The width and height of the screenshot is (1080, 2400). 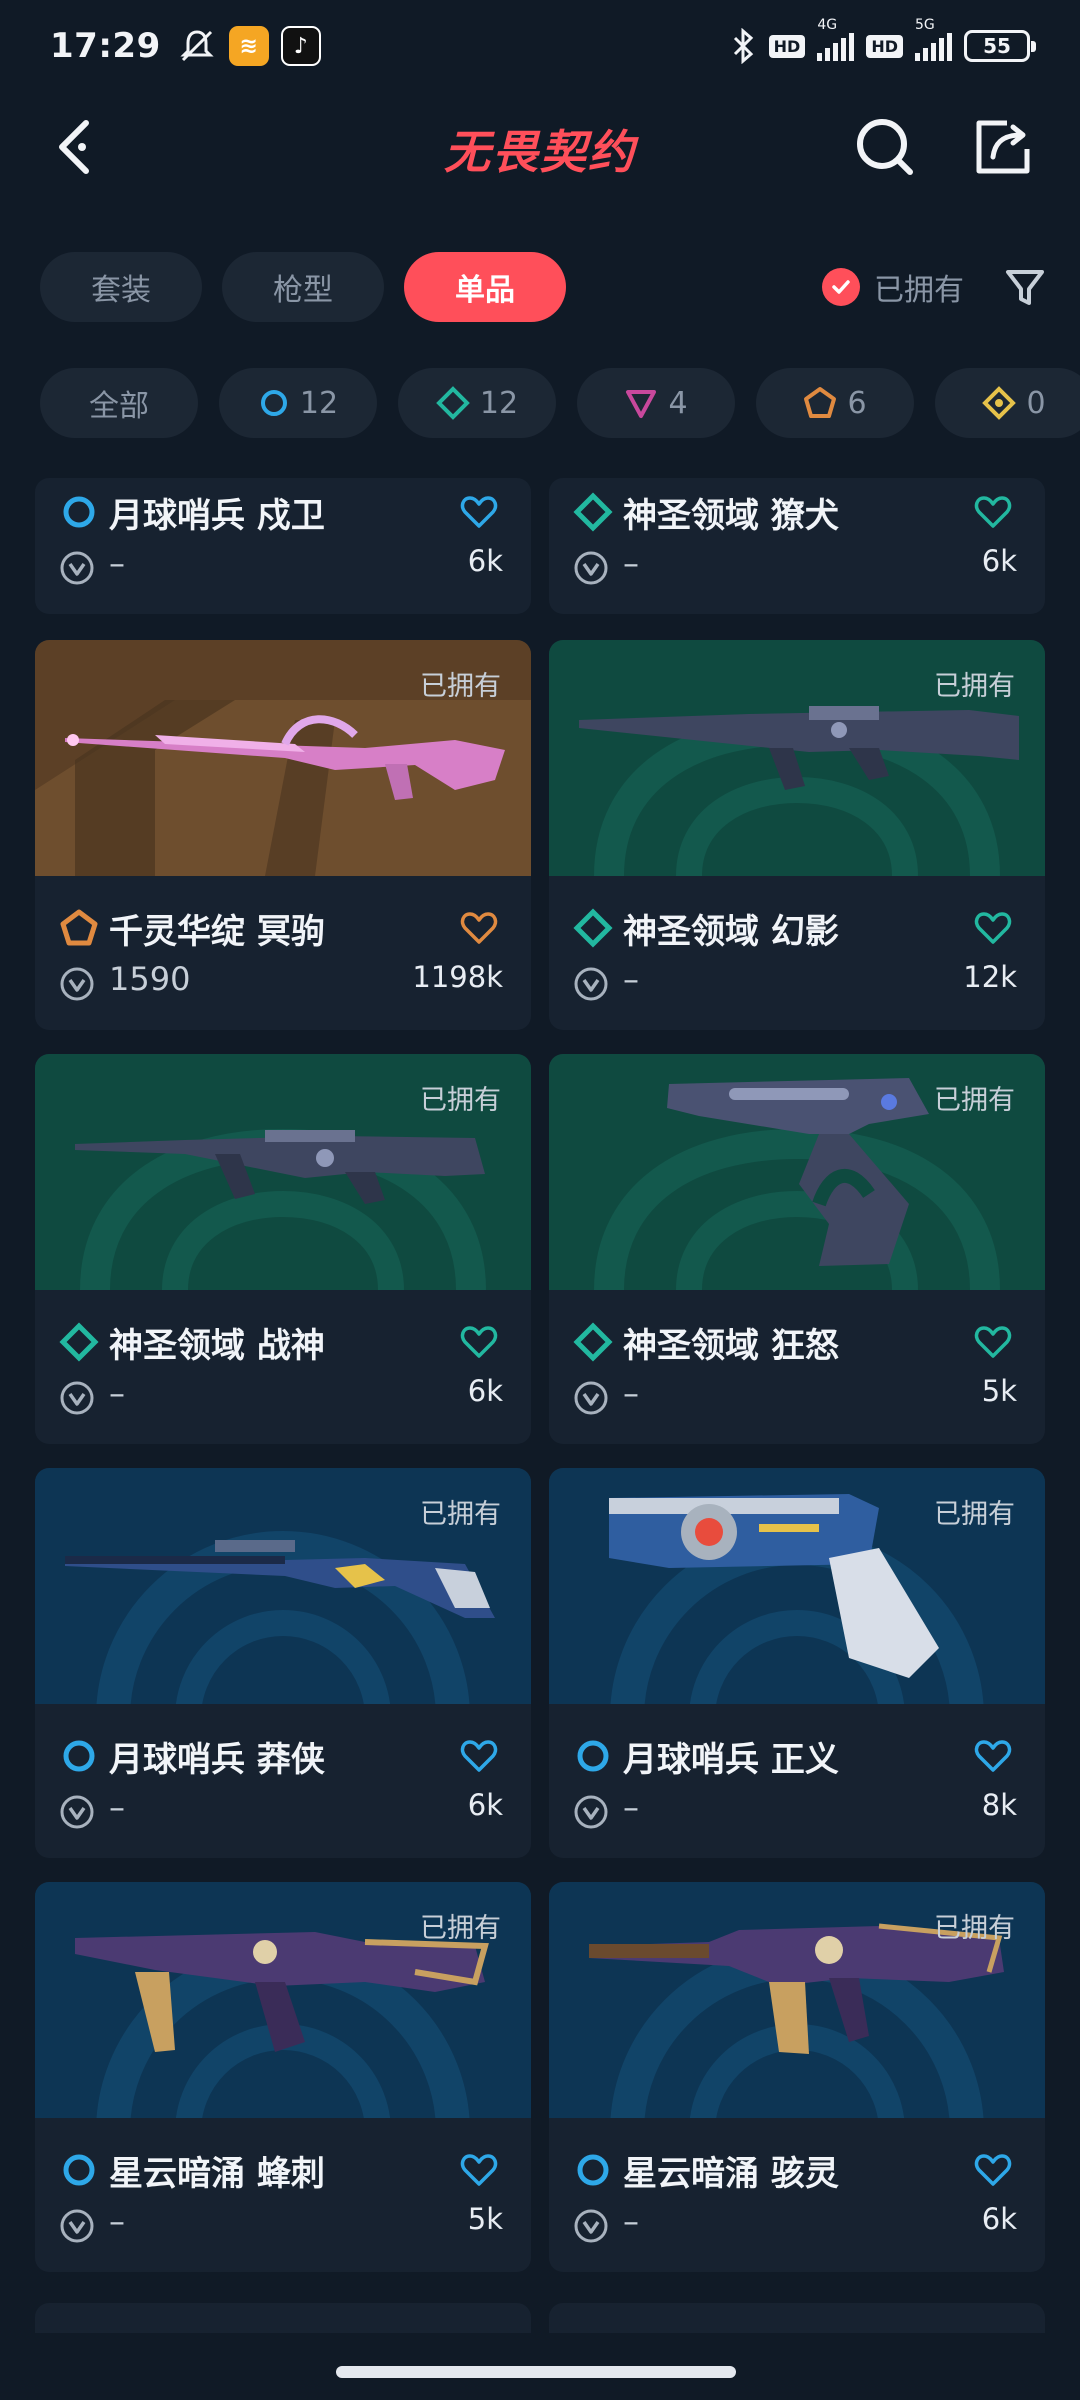 I want to click on owned-filter-toggle: 已拥有, so click(x=893, y=287).